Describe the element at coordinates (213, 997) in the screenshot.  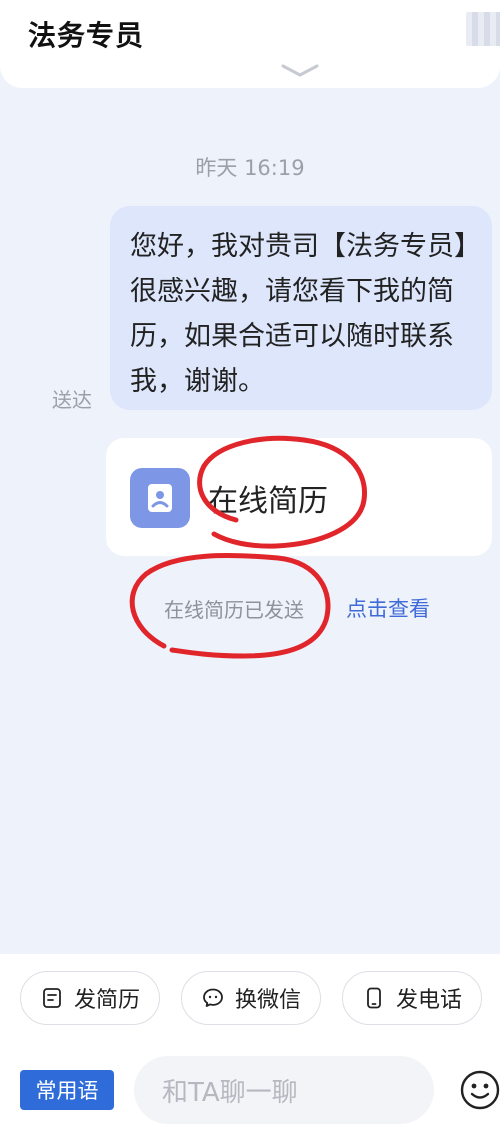
I see `wechat-icon` at that location.